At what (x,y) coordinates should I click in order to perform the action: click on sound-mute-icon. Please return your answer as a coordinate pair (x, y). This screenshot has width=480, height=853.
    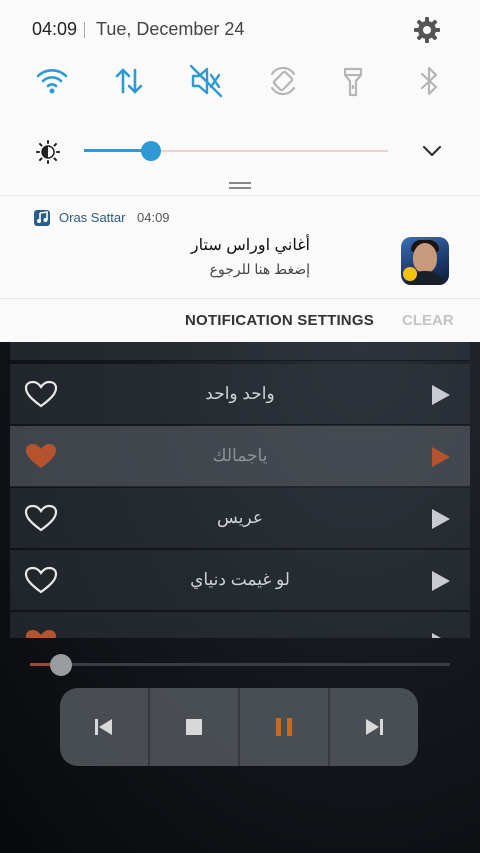
    Looking at the image, I should click on (206, 81).